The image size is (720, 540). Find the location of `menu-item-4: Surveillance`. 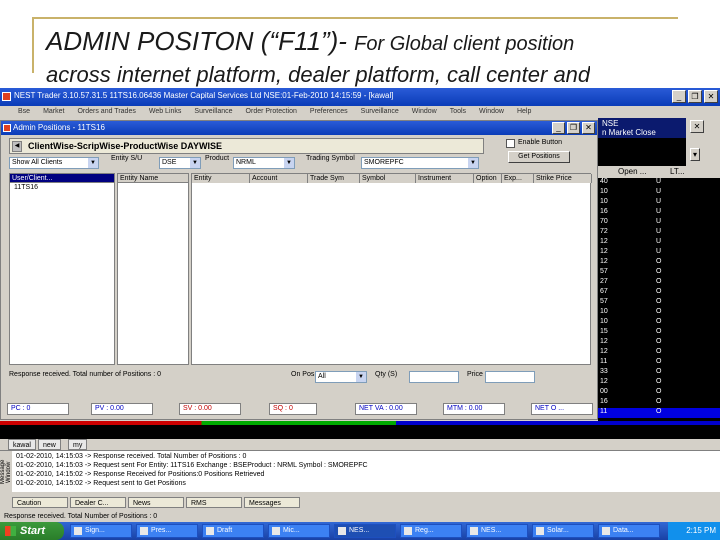

menu-item-4: Surveillance is located at coordinates (213, 112).